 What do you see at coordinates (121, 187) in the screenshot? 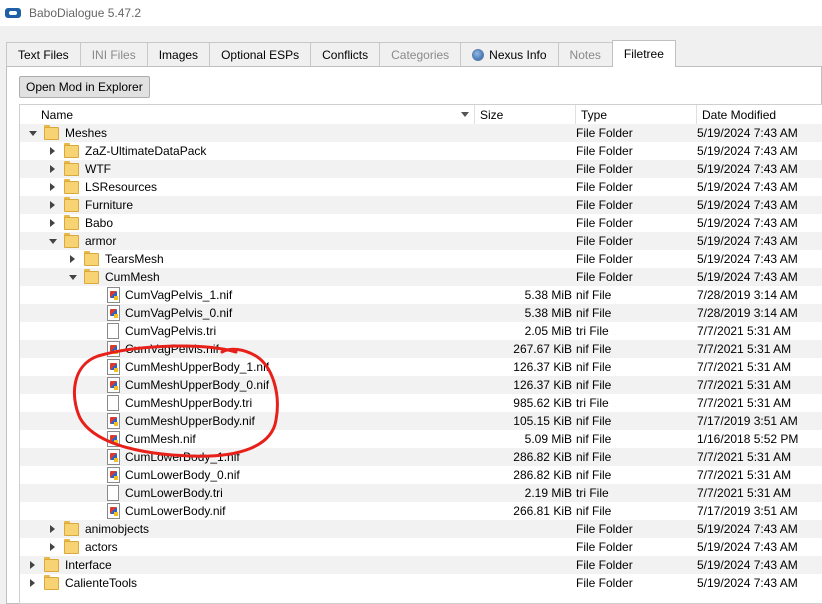
I see `row-name: LSResources` at bounding box center [121, 187].